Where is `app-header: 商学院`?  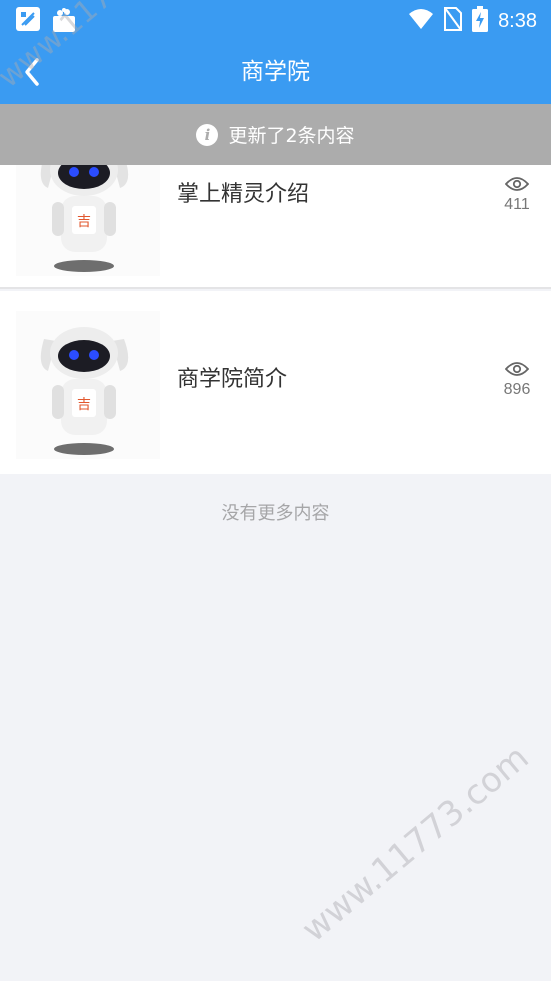
app-header: 商学院 is located at coordinates (275, 72).